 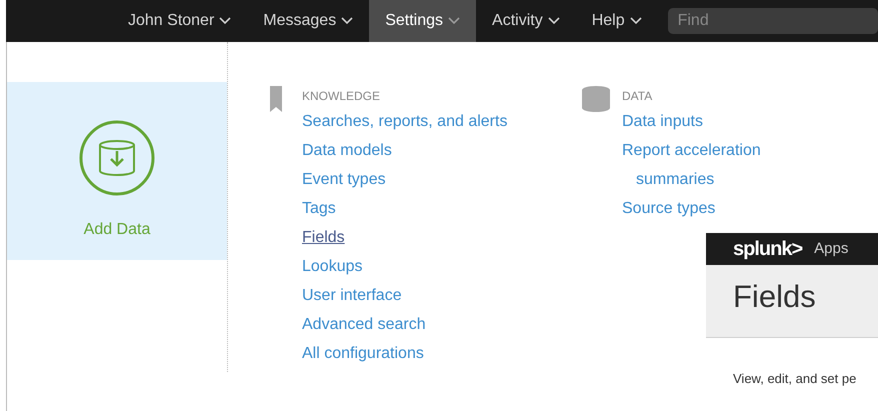 I want to click on settings-link: Report acceleration summaries, so click(x=707, y=165).